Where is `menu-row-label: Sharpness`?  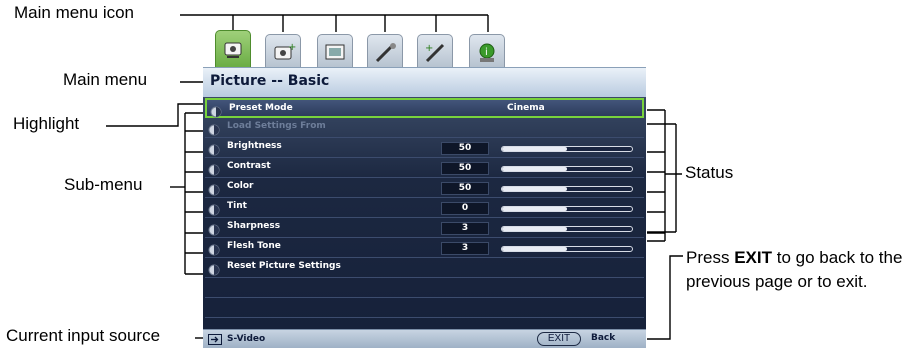
menu-row-label: Sharpness is located at coordinates (254, 226).